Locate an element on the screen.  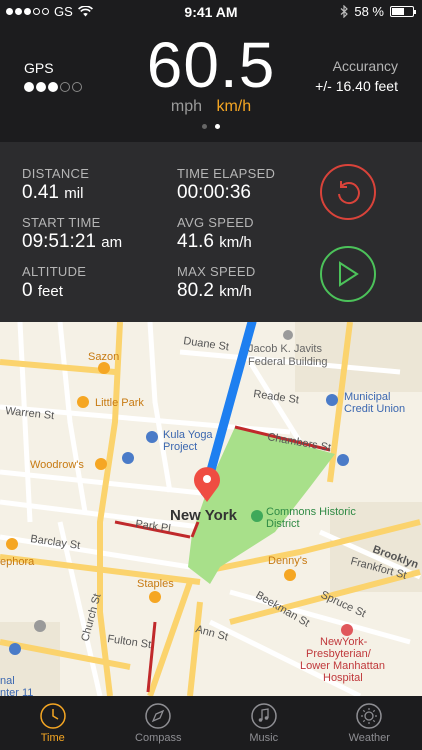
tab-bar: Time Compass Music Weather is located at coordinates (211, 723).